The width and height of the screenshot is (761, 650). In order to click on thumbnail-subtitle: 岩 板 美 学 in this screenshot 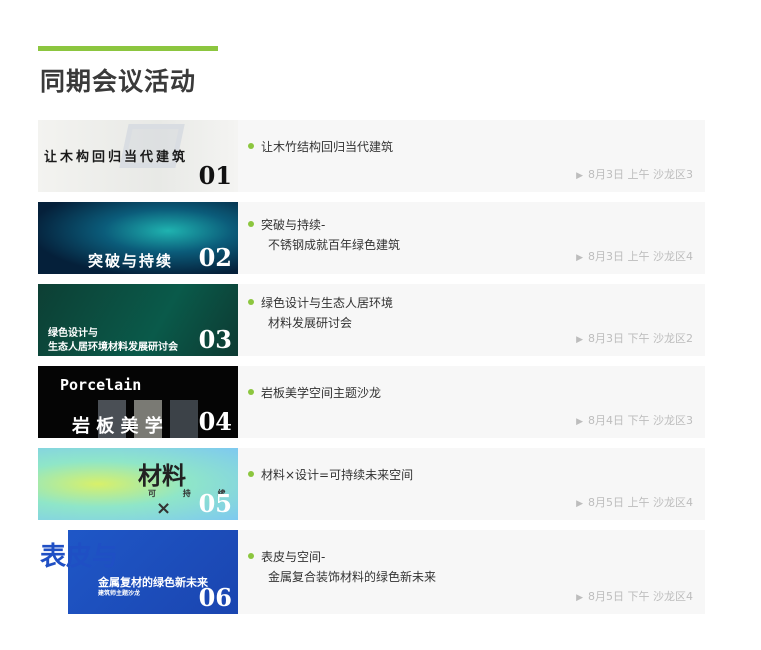, I will do `click(117, 426)`.